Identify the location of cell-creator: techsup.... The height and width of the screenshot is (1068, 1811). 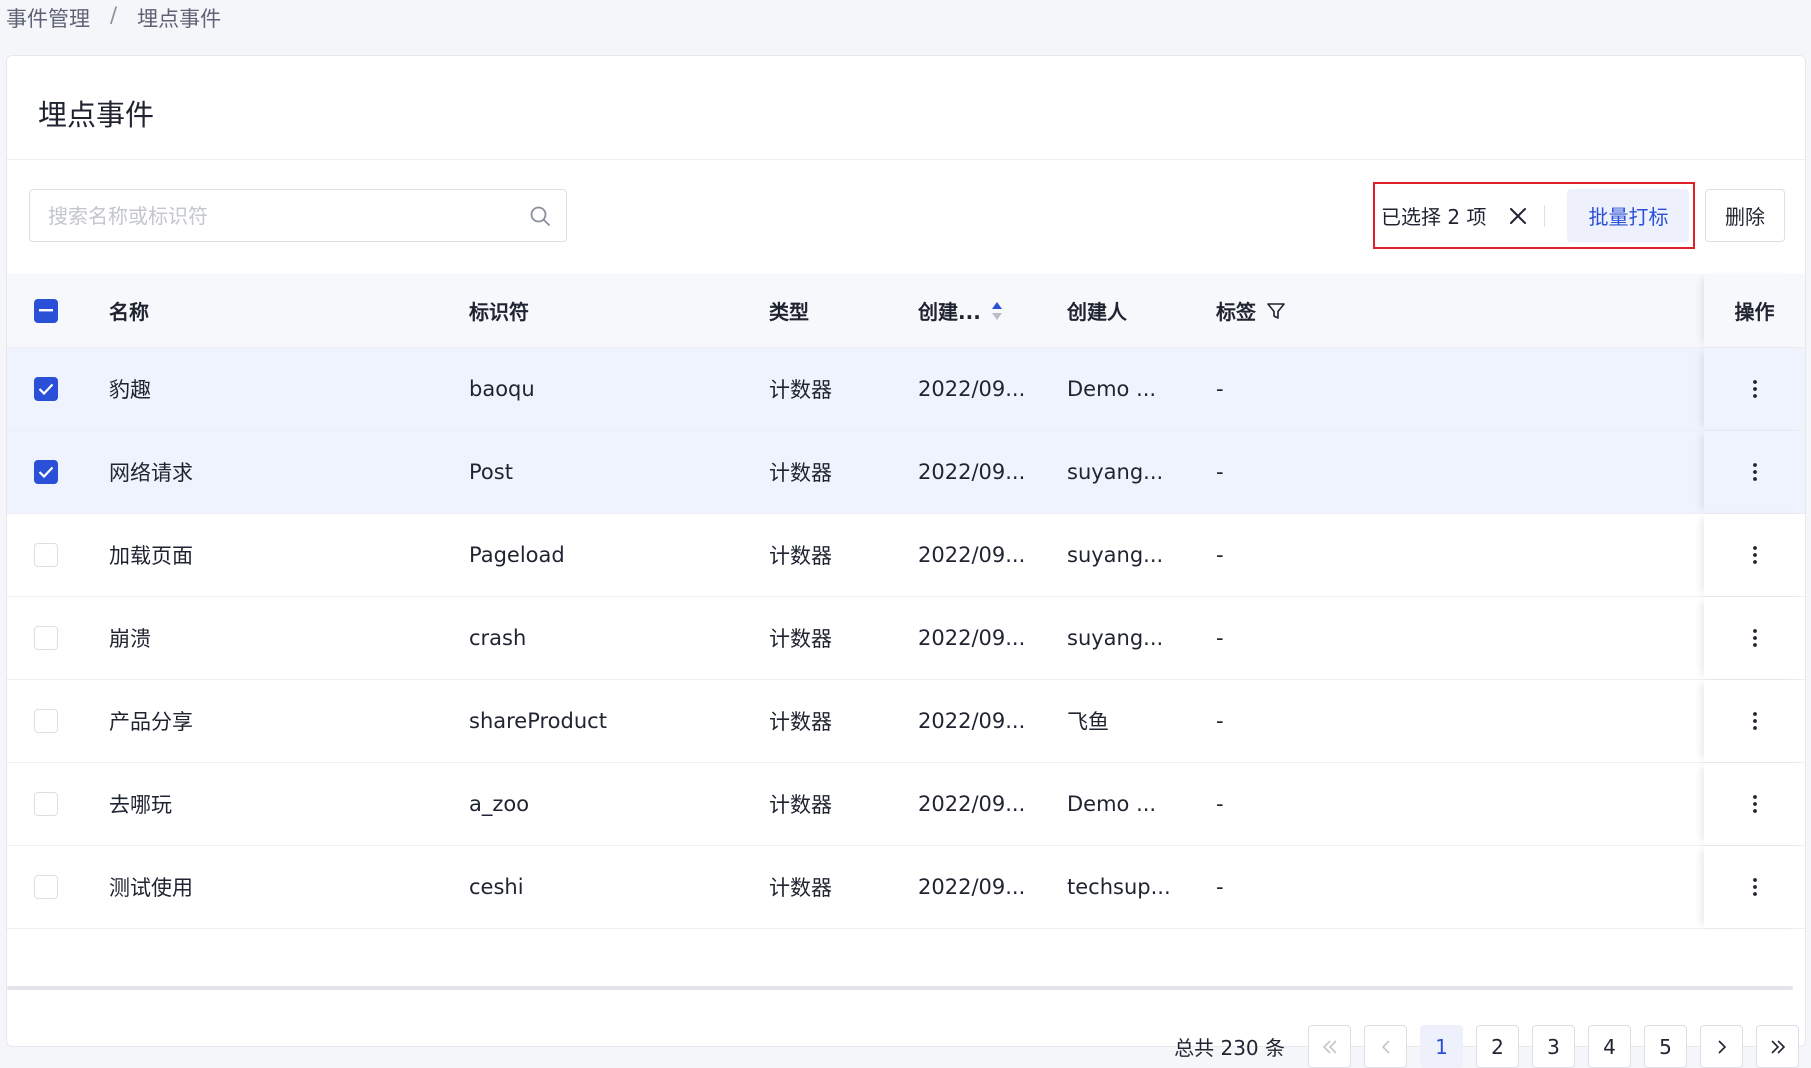
(1119, 887).